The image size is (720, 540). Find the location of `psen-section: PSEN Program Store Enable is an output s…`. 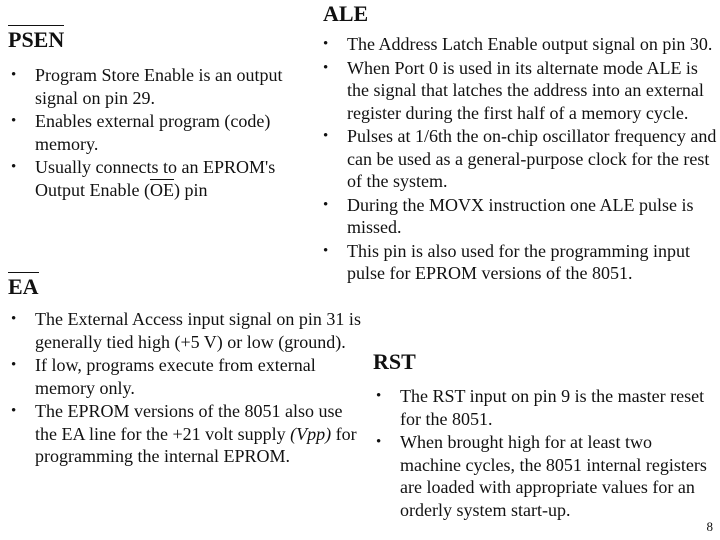

psen-section: PSEN Program Store Enable is an output s… is located at coordinates (168, 113).